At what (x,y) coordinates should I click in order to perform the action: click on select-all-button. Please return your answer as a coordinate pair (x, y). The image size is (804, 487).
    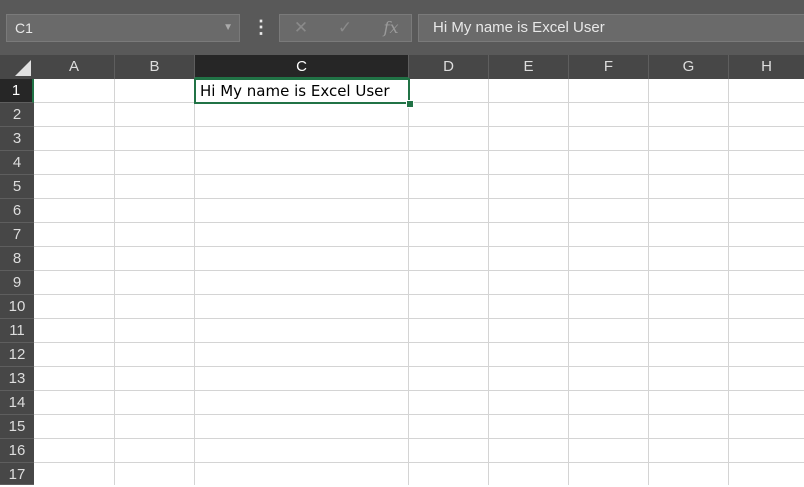
    Looking at the image, I should click on (17, 67).